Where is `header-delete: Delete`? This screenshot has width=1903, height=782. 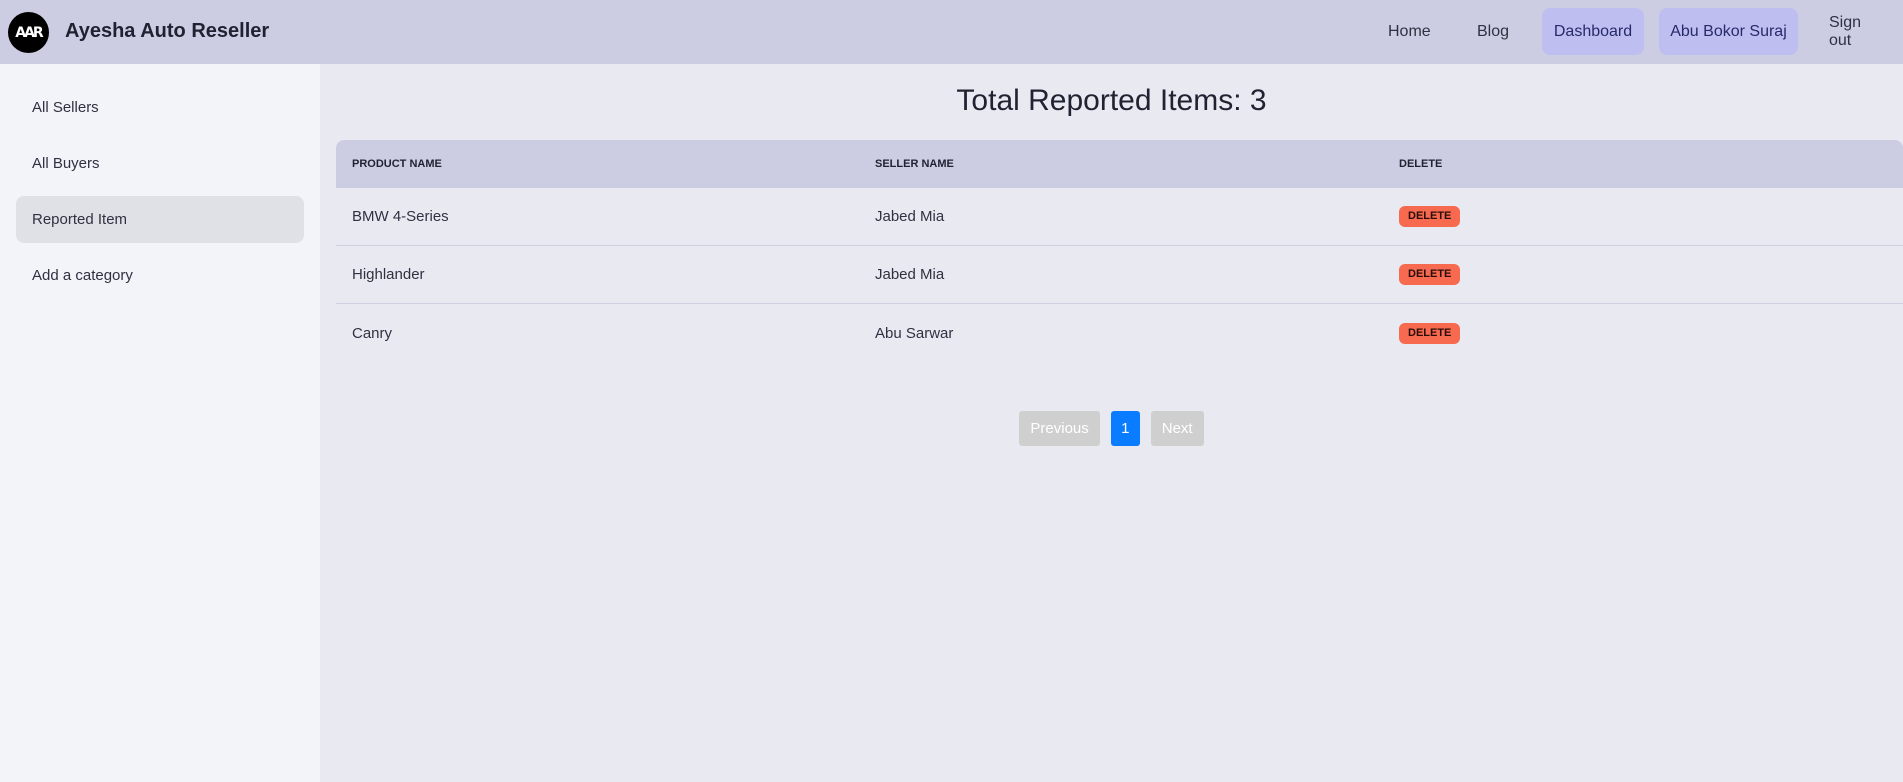
header-delete: Delete is located at coordinates (1421, 164).